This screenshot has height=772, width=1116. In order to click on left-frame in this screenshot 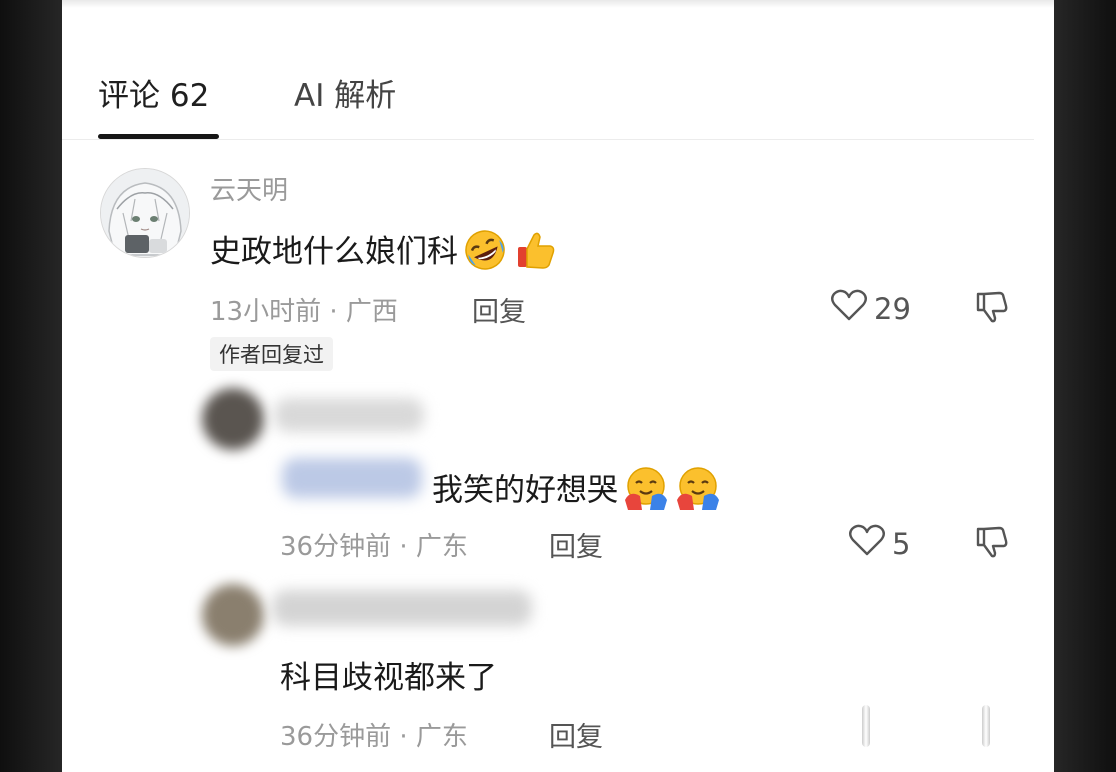, I will do `click(31, 386)`.